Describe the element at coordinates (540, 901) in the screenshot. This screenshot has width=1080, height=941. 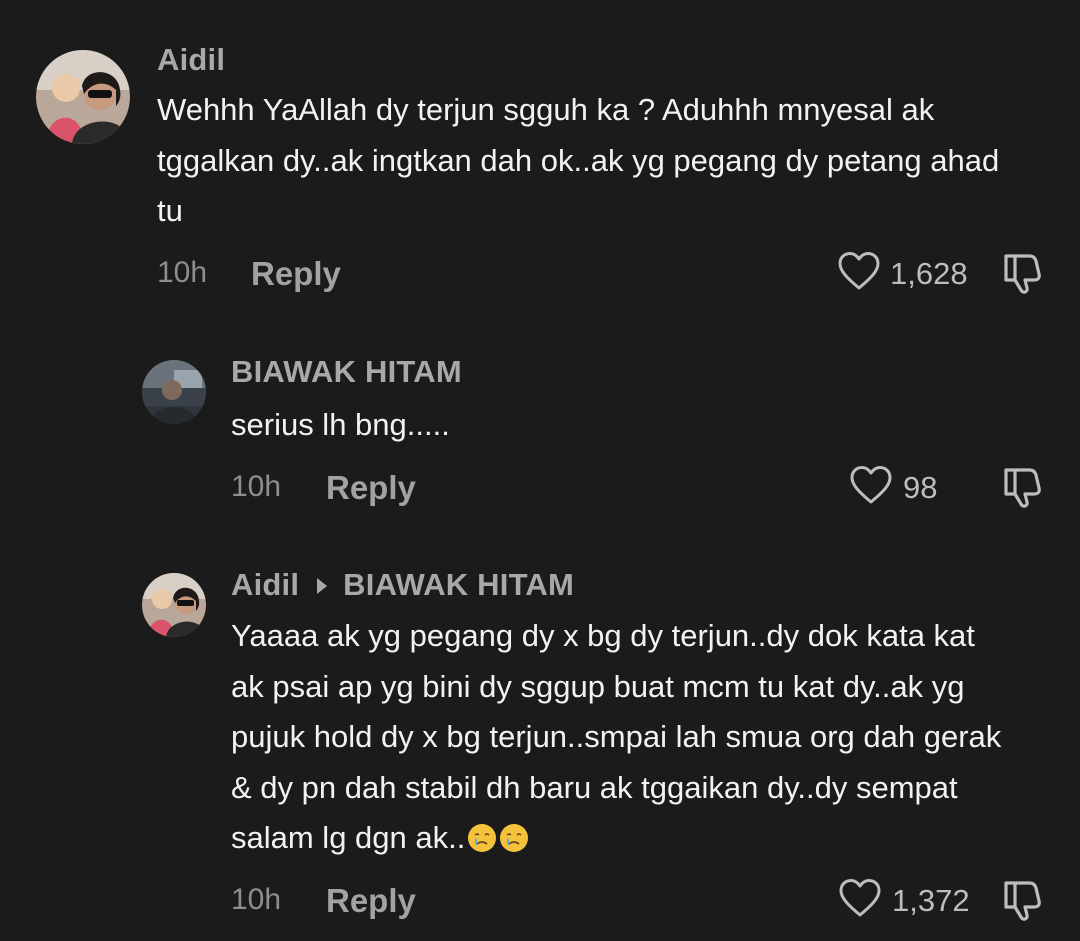
I see `comment-meta: 10h Reply 1,372` at that location.